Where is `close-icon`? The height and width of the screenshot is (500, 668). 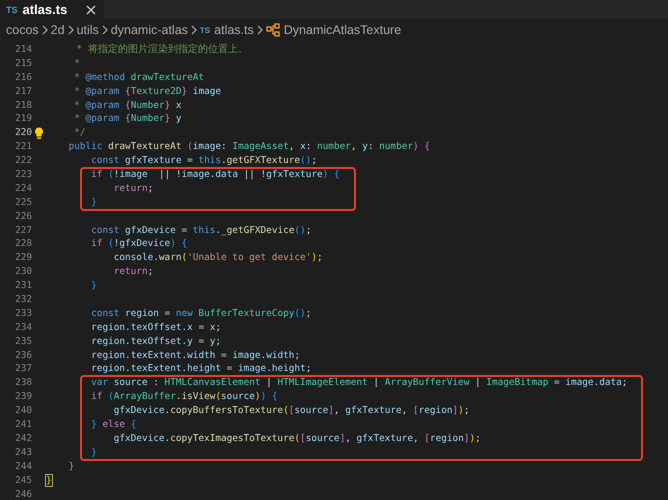
close-icon is located at coordinates (91, 9).